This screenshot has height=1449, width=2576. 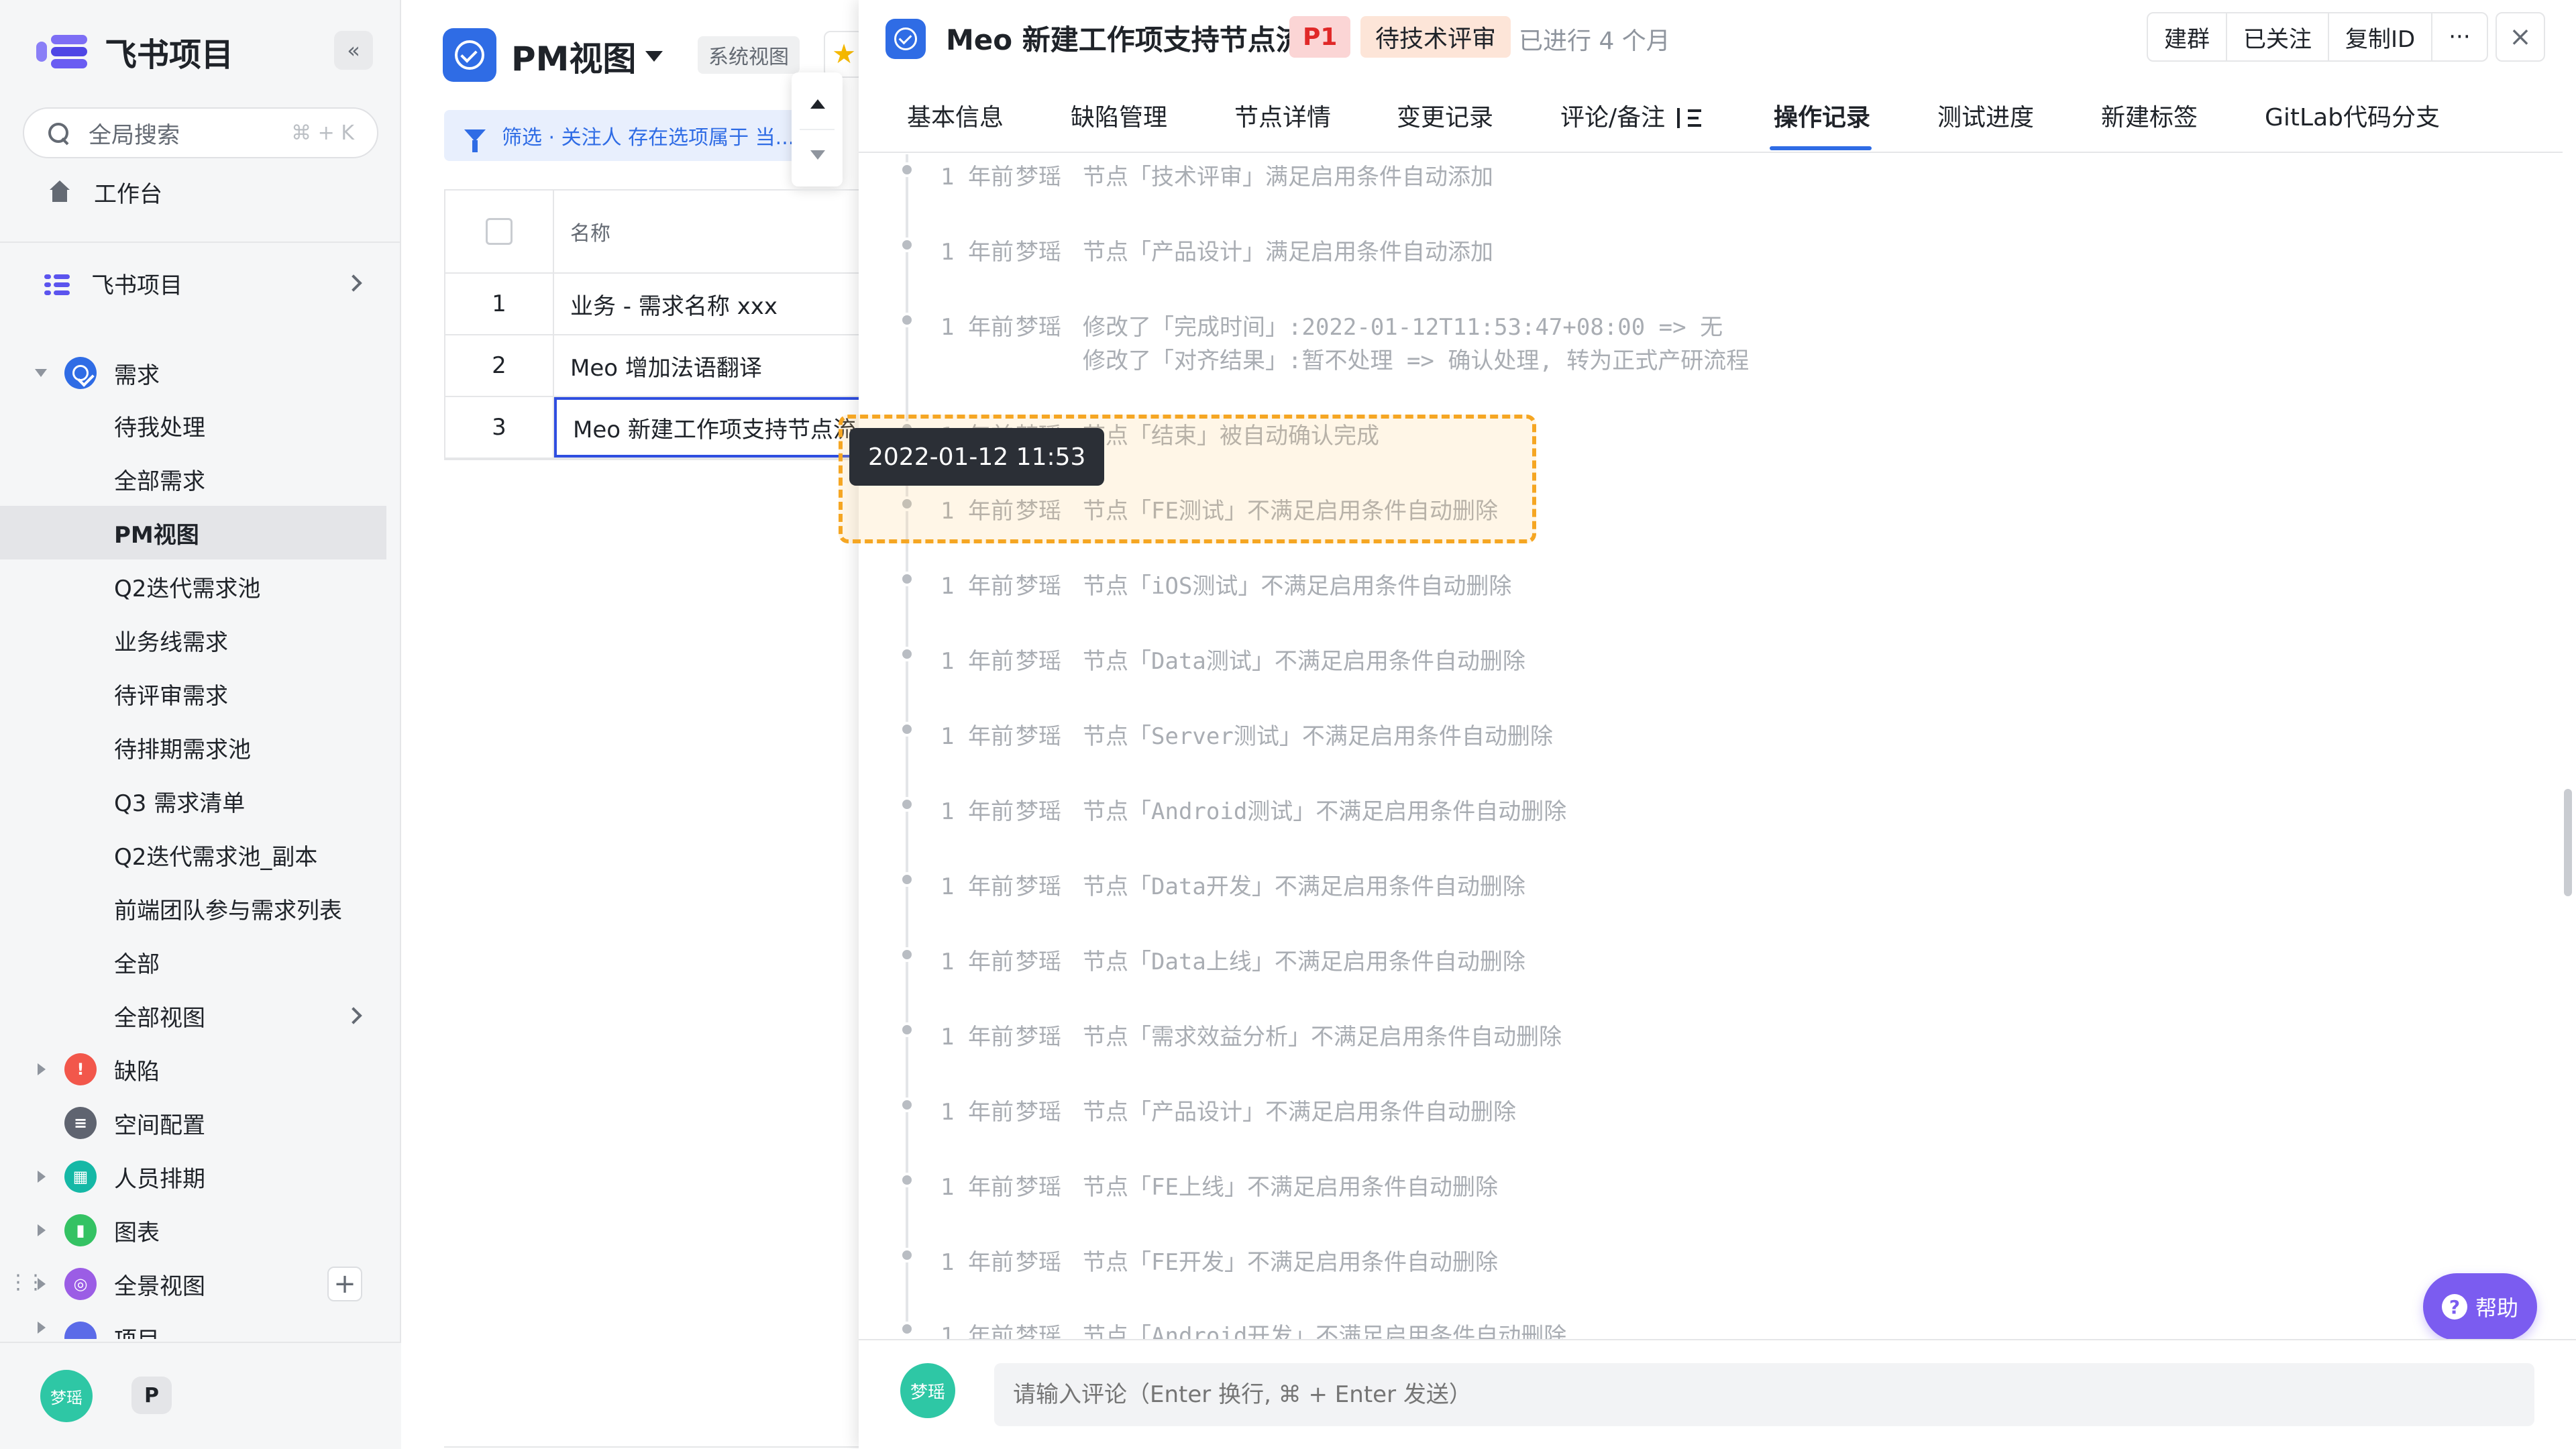 What do you see at coordinates (59, 191) in the screenshot?
I see `home-icon` at bounding box center [59, 191].